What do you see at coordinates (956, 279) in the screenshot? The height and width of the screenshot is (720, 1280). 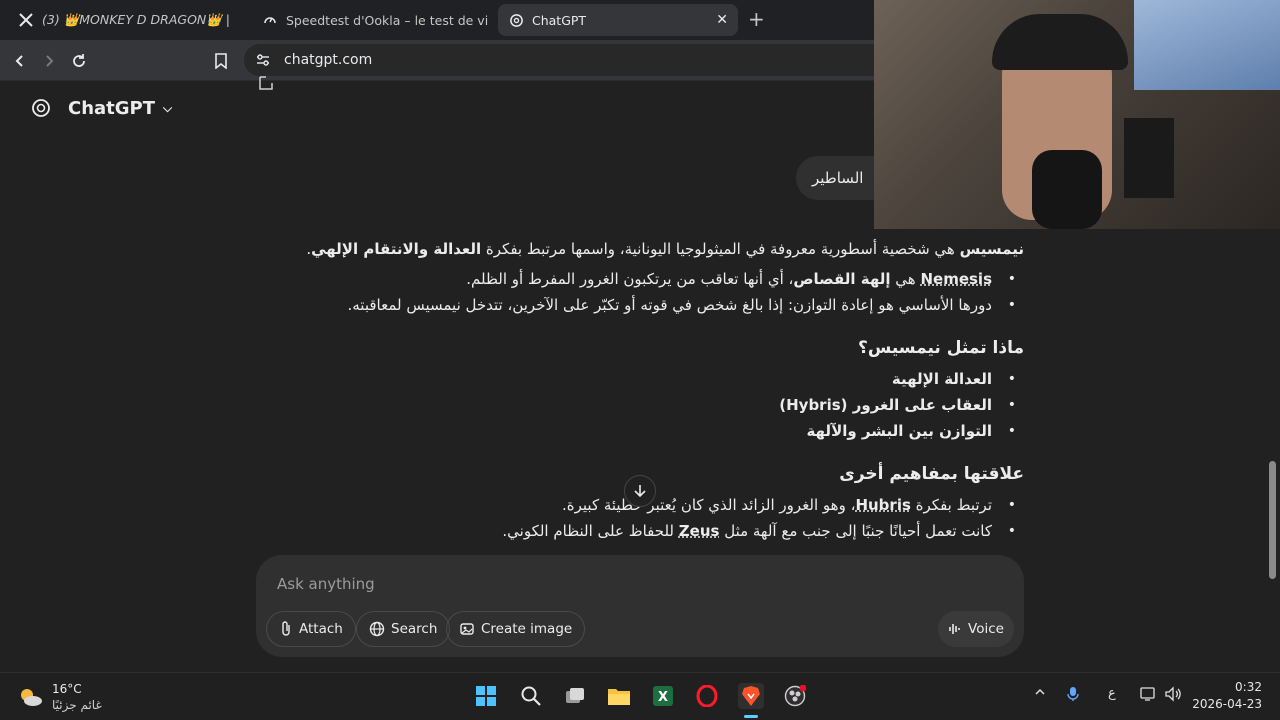 I see `term-link: Nemesis` at bounding box center [956, 279].